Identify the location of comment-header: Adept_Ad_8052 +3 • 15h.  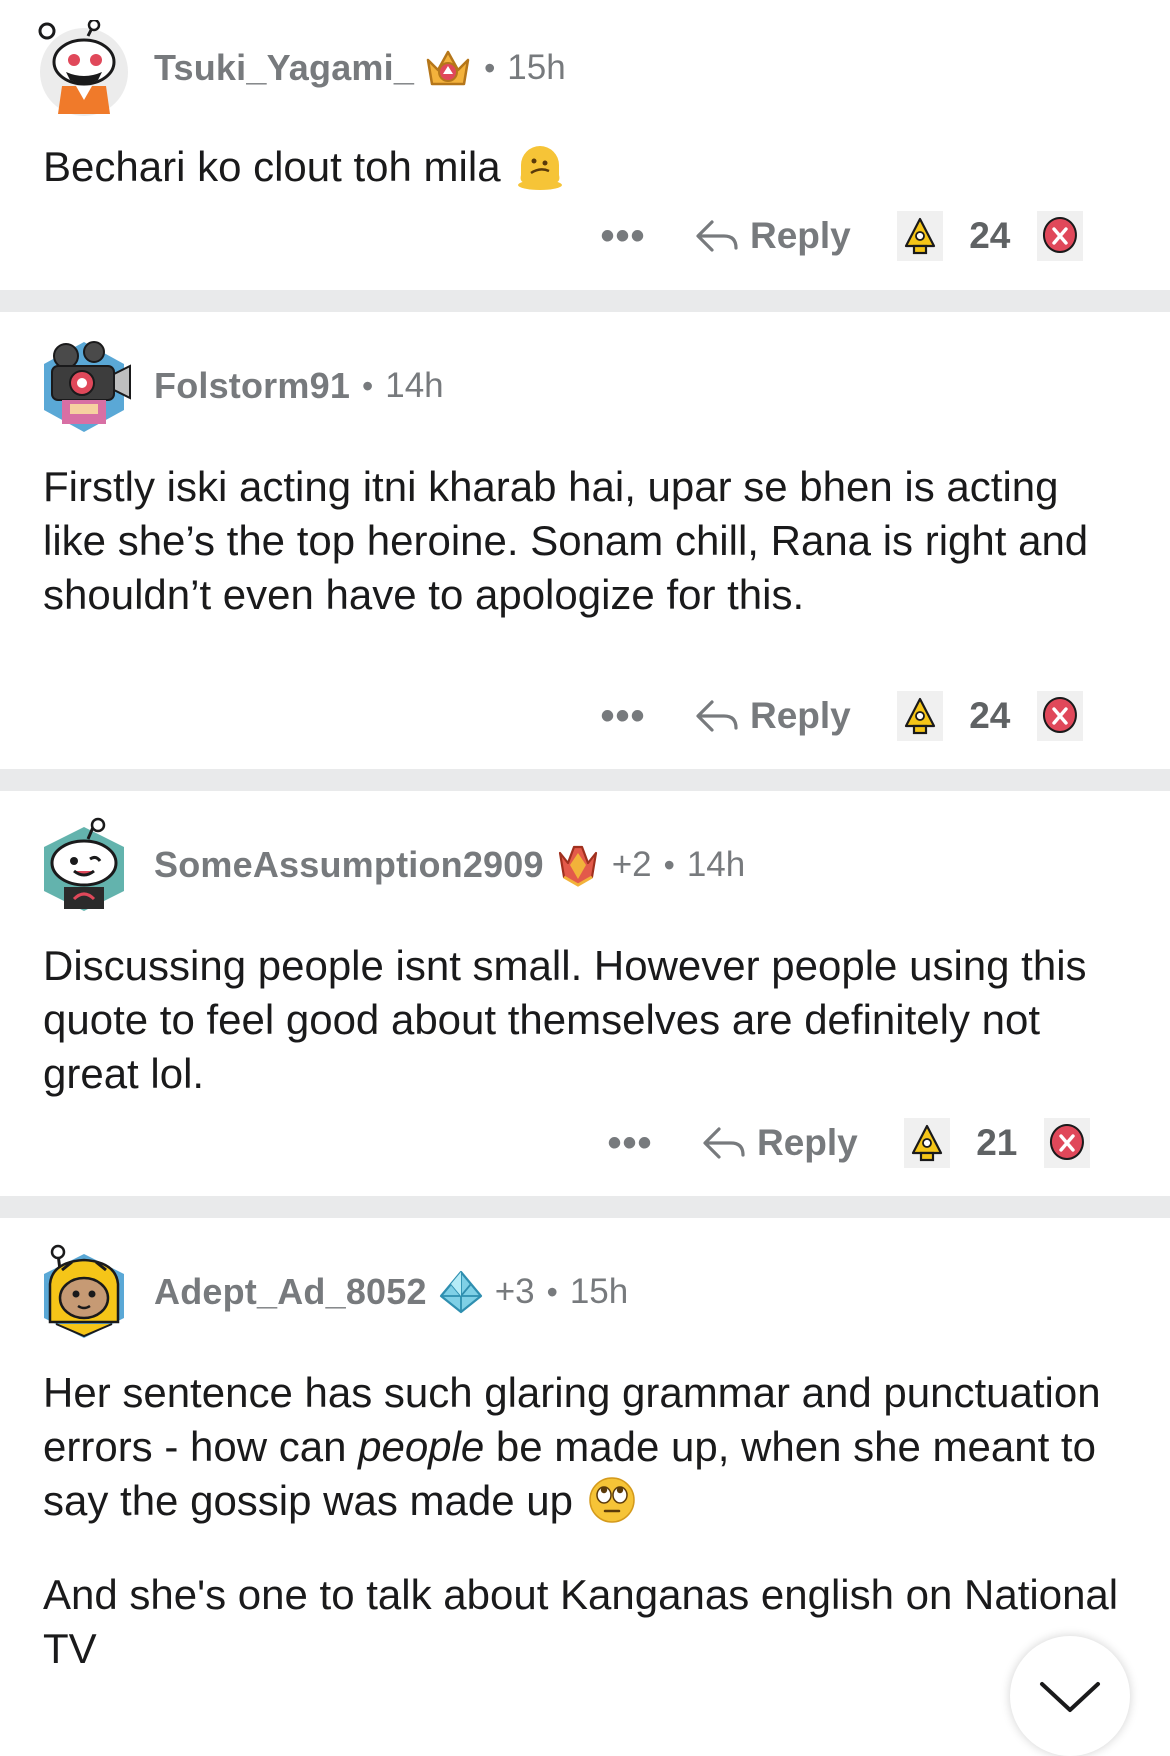
(332, 1292).